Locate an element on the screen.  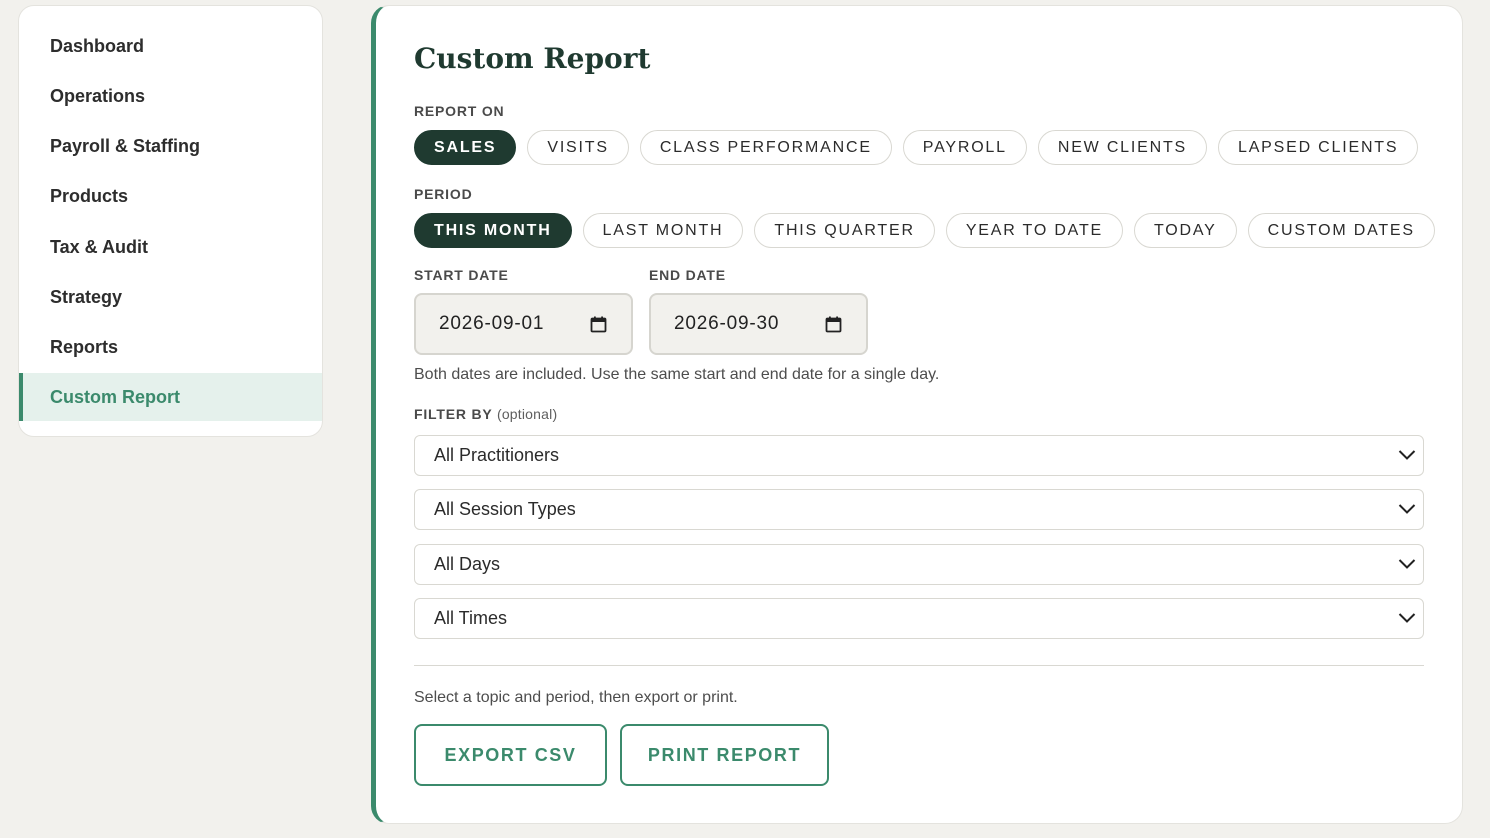
report-option-sales: SALES is located at coordinates (465, 147).